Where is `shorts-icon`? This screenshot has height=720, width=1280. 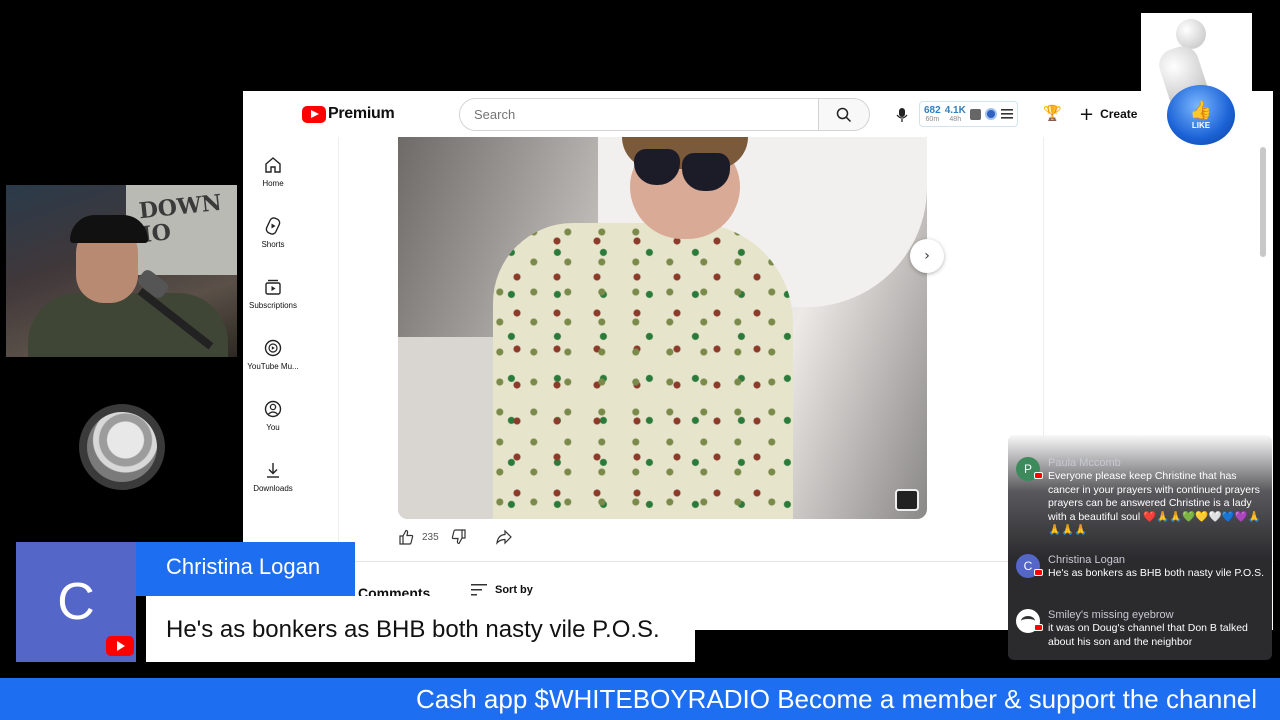
shorts-icon is located at coordinates (273, 226).